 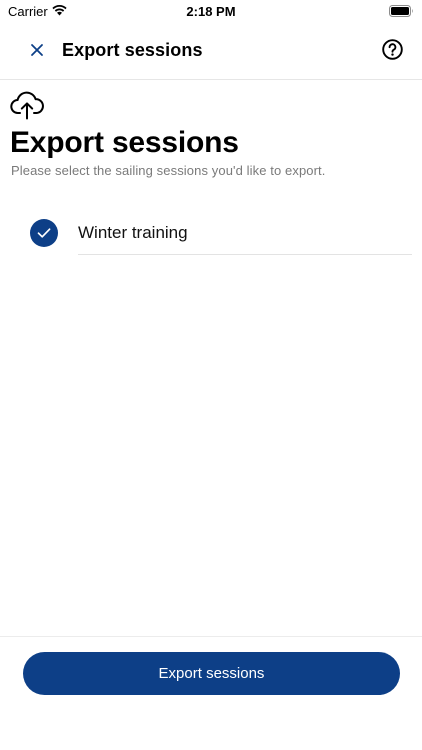 I want to click on session-row-winter-training: Winter training, so click(x=211, y=230).